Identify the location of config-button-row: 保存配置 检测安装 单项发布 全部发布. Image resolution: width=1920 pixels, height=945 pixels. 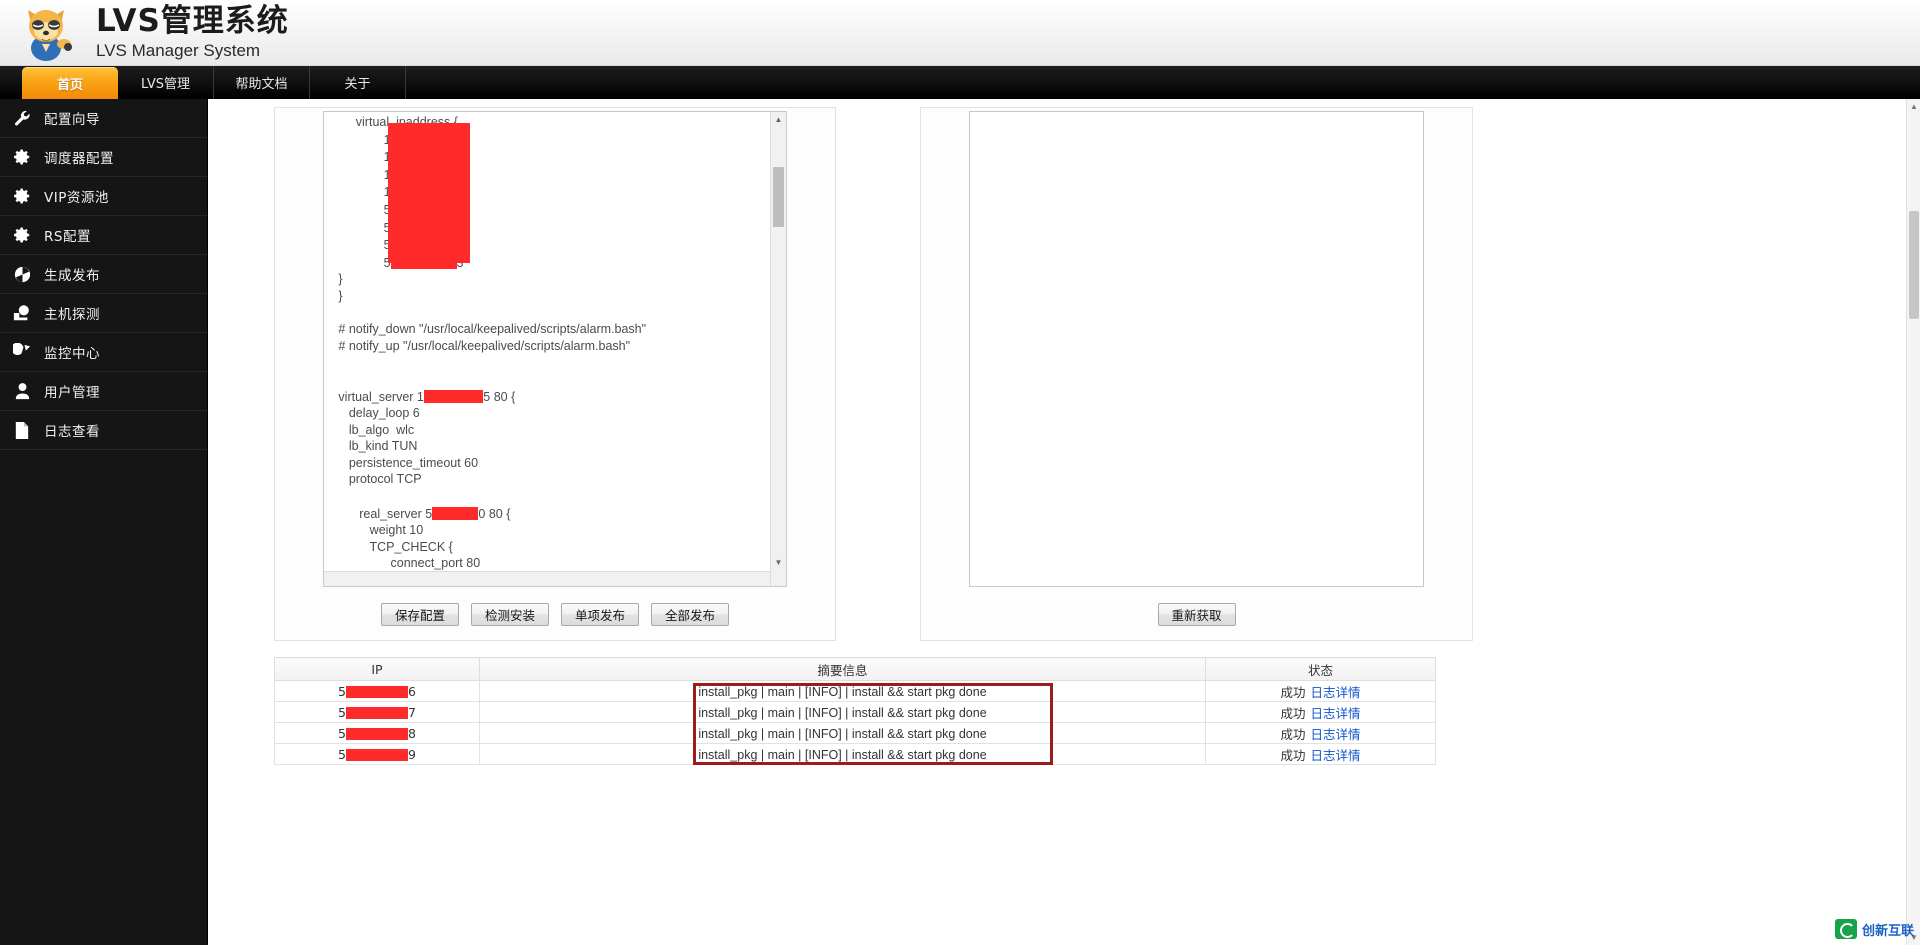
(555, 614).